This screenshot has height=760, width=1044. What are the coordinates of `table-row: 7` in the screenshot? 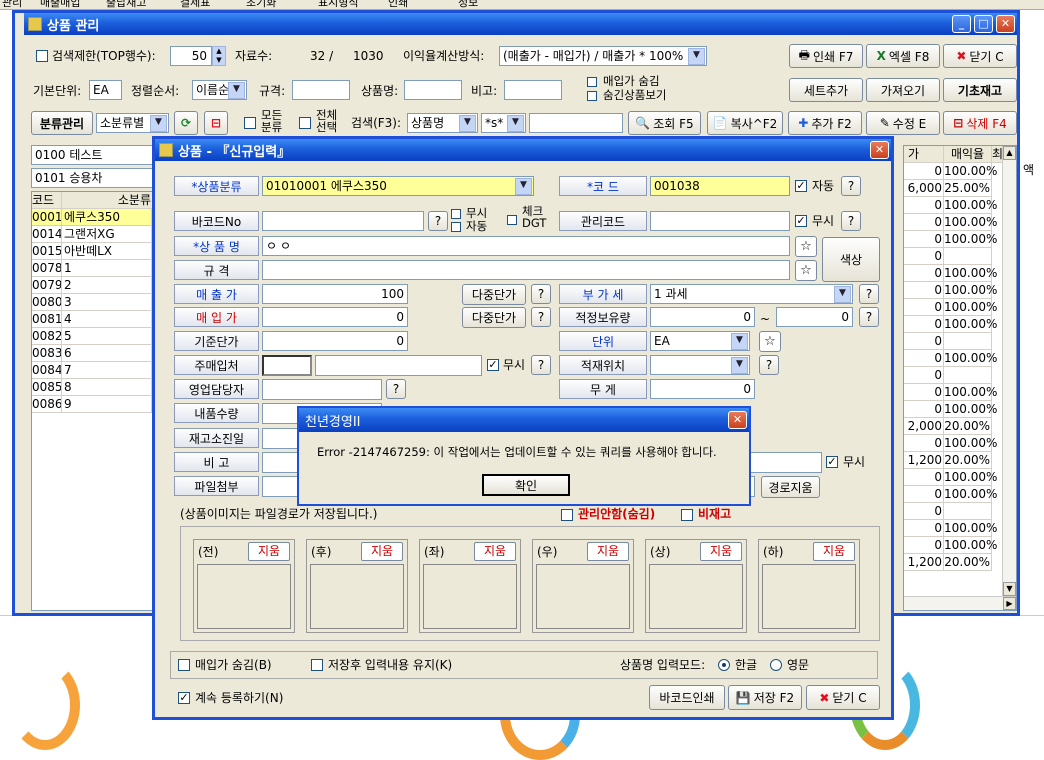 It's located at (107, 370).